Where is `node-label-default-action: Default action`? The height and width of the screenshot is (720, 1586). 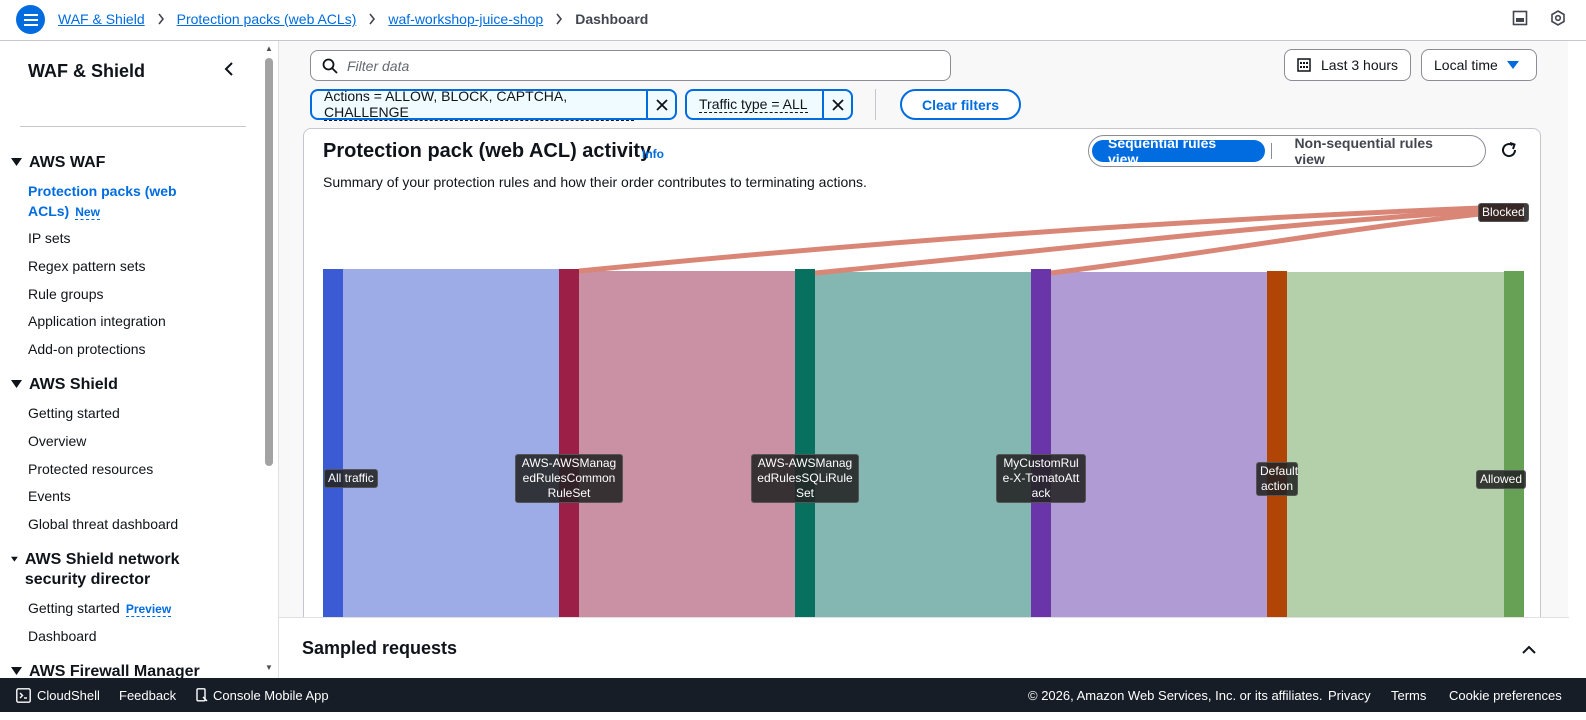
node-label-default-action: Default action is located at coordinates (1277, 479).